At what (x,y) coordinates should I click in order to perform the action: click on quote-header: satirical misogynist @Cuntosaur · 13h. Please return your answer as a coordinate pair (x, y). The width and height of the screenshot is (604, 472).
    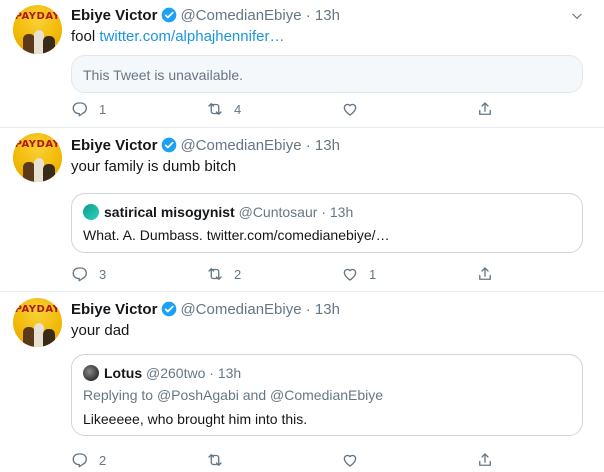
    Looking at the image, I should click on (218, 212).